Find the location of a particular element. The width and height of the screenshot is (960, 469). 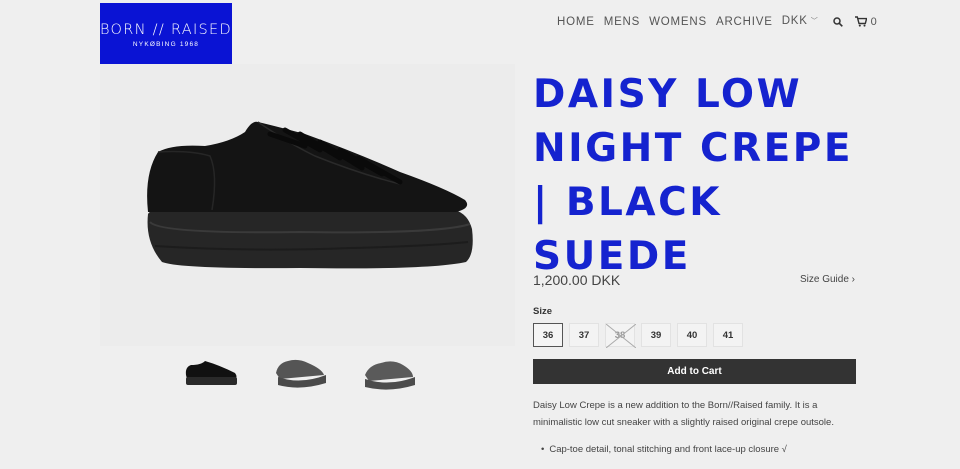

size-selector: 36 37 38 39 40 41 is located at coordinates (641, 335).